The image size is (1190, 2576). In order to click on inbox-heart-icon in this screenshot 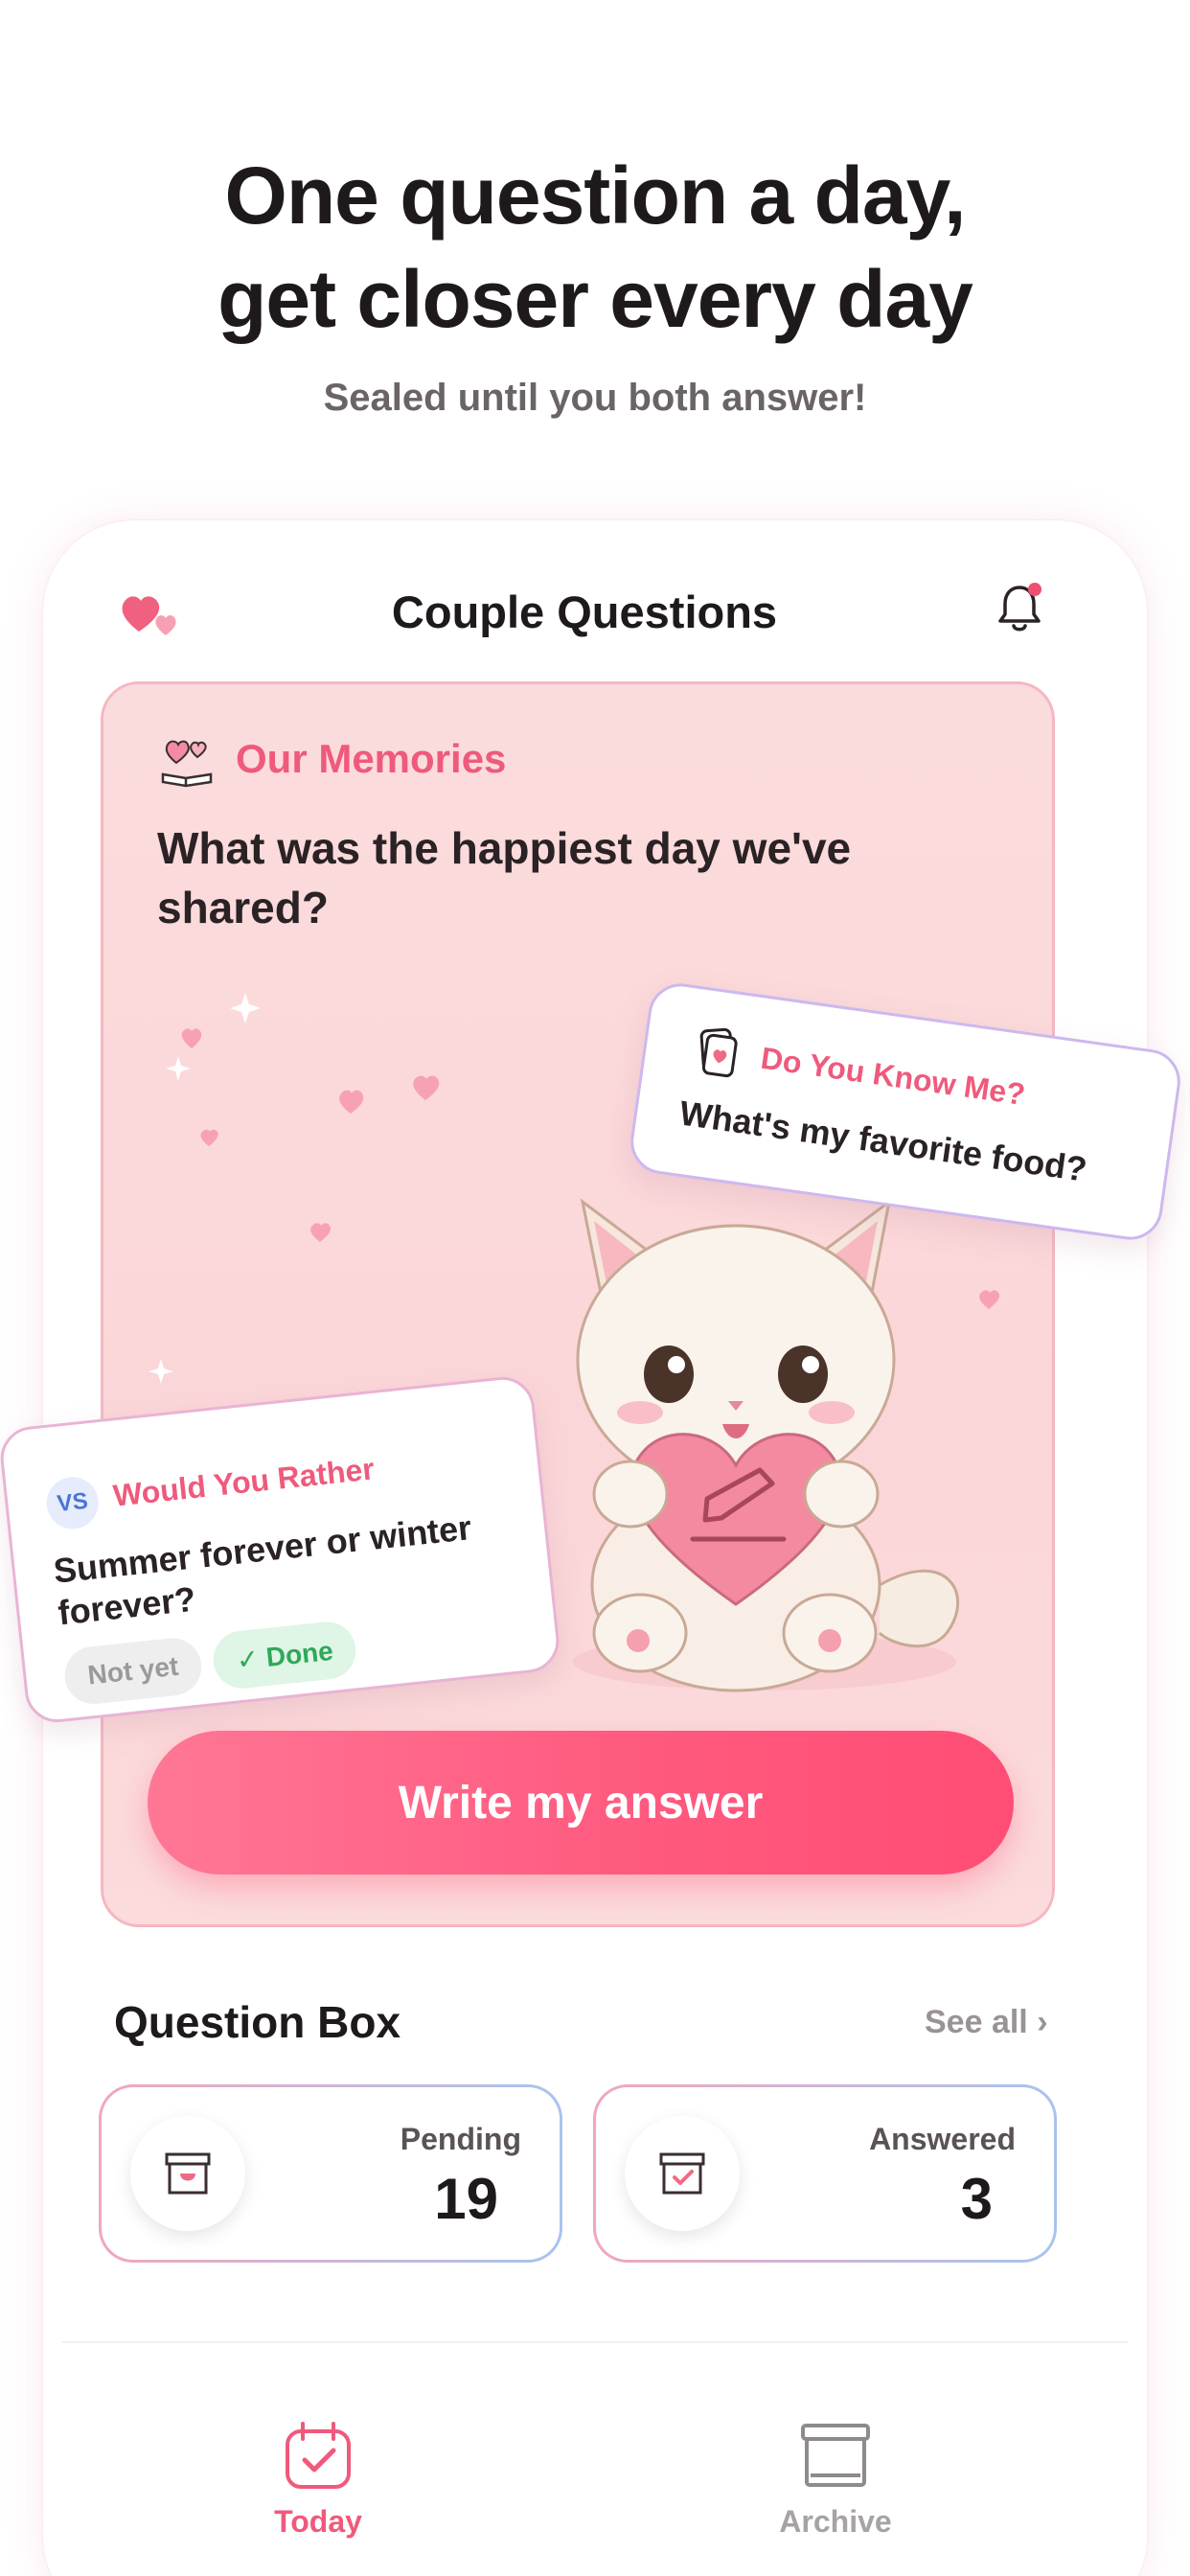, I will do `click(188, 2173)`.